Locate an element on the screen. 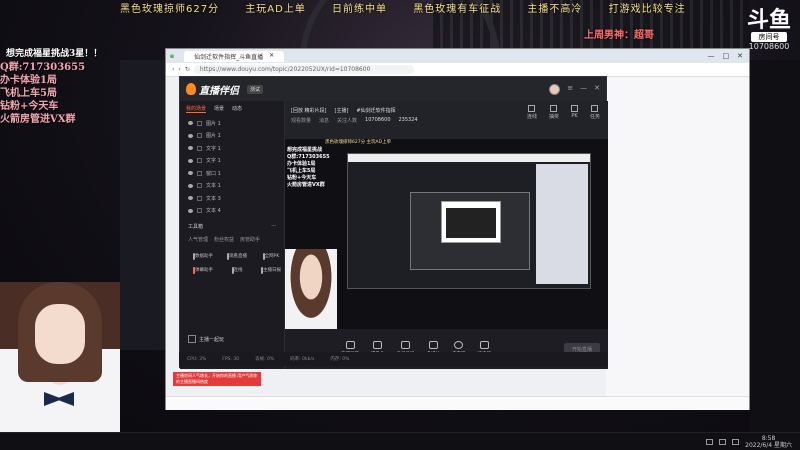  room-logo-mark: 斗鱼 is located at coordinates (768, 20).